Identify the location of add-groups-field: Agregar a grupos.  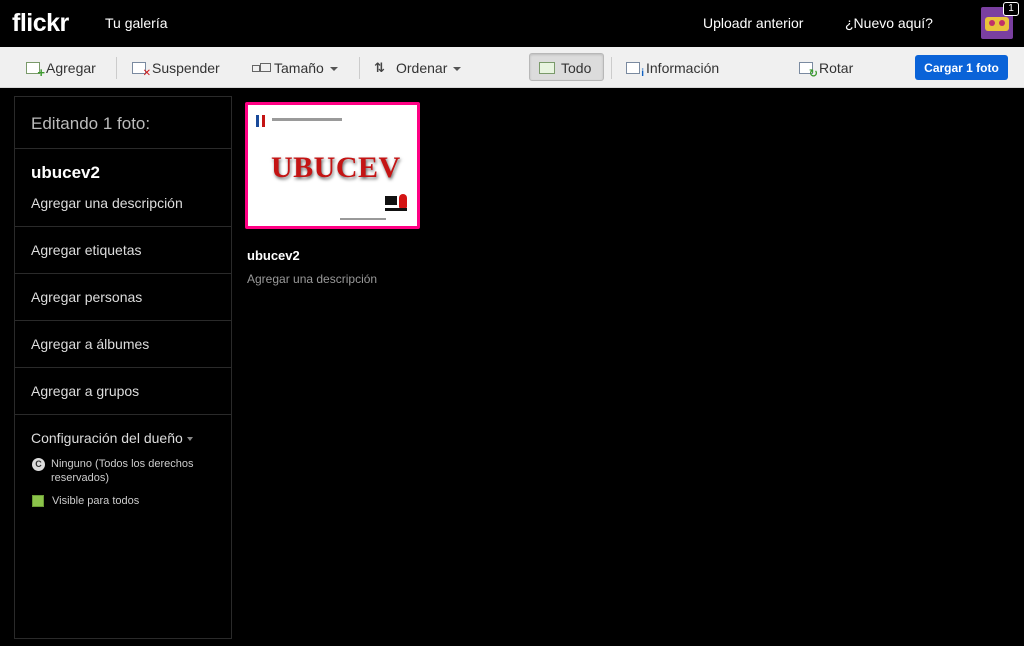
(85, 391).